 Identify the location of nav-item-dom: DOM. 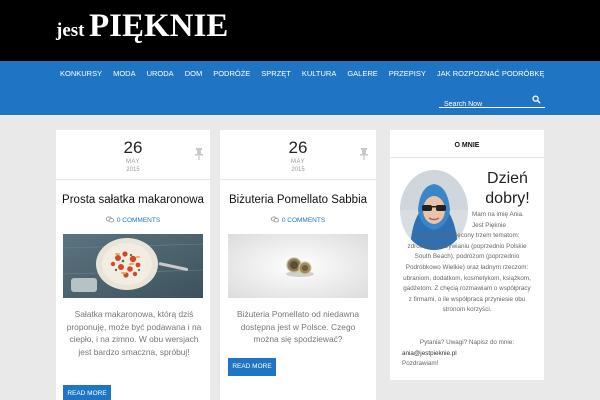
(194, 73).